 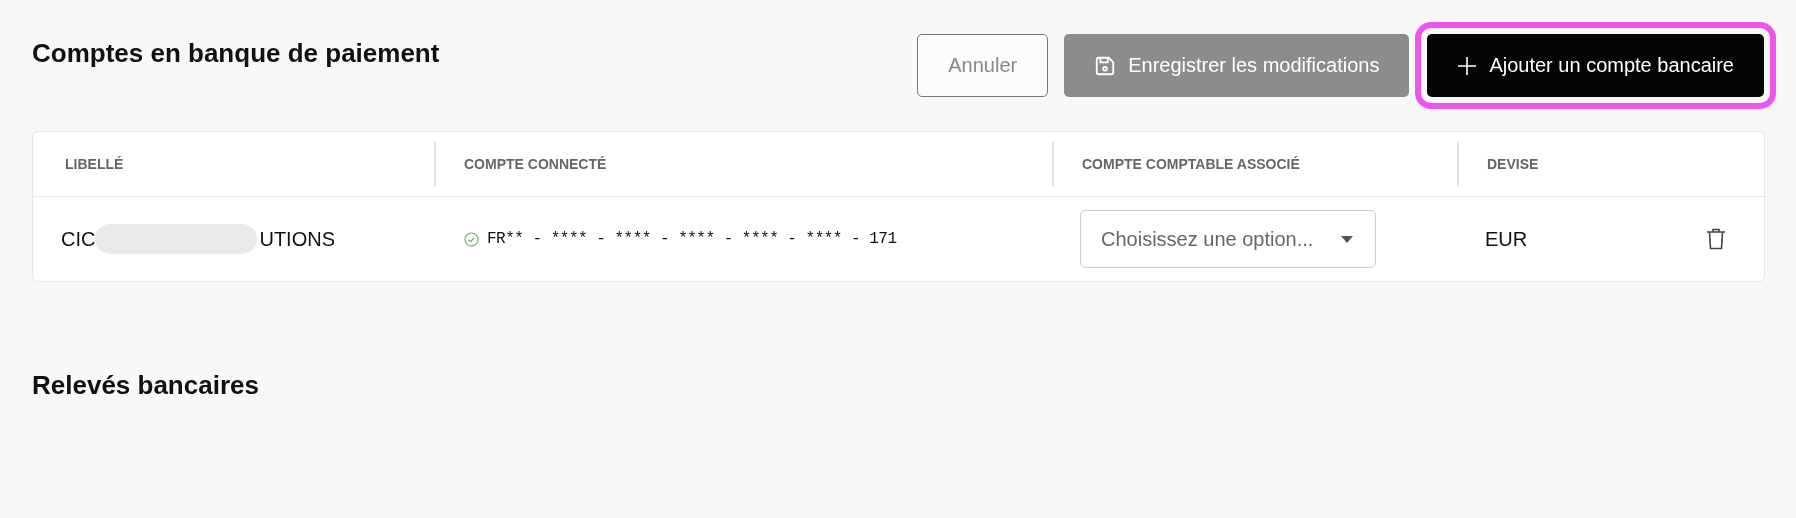 What do you see at coordinates (146, 385) in the screenshot?
I see `section-title: Relevés bancaires` at bounding box center [146, 385].